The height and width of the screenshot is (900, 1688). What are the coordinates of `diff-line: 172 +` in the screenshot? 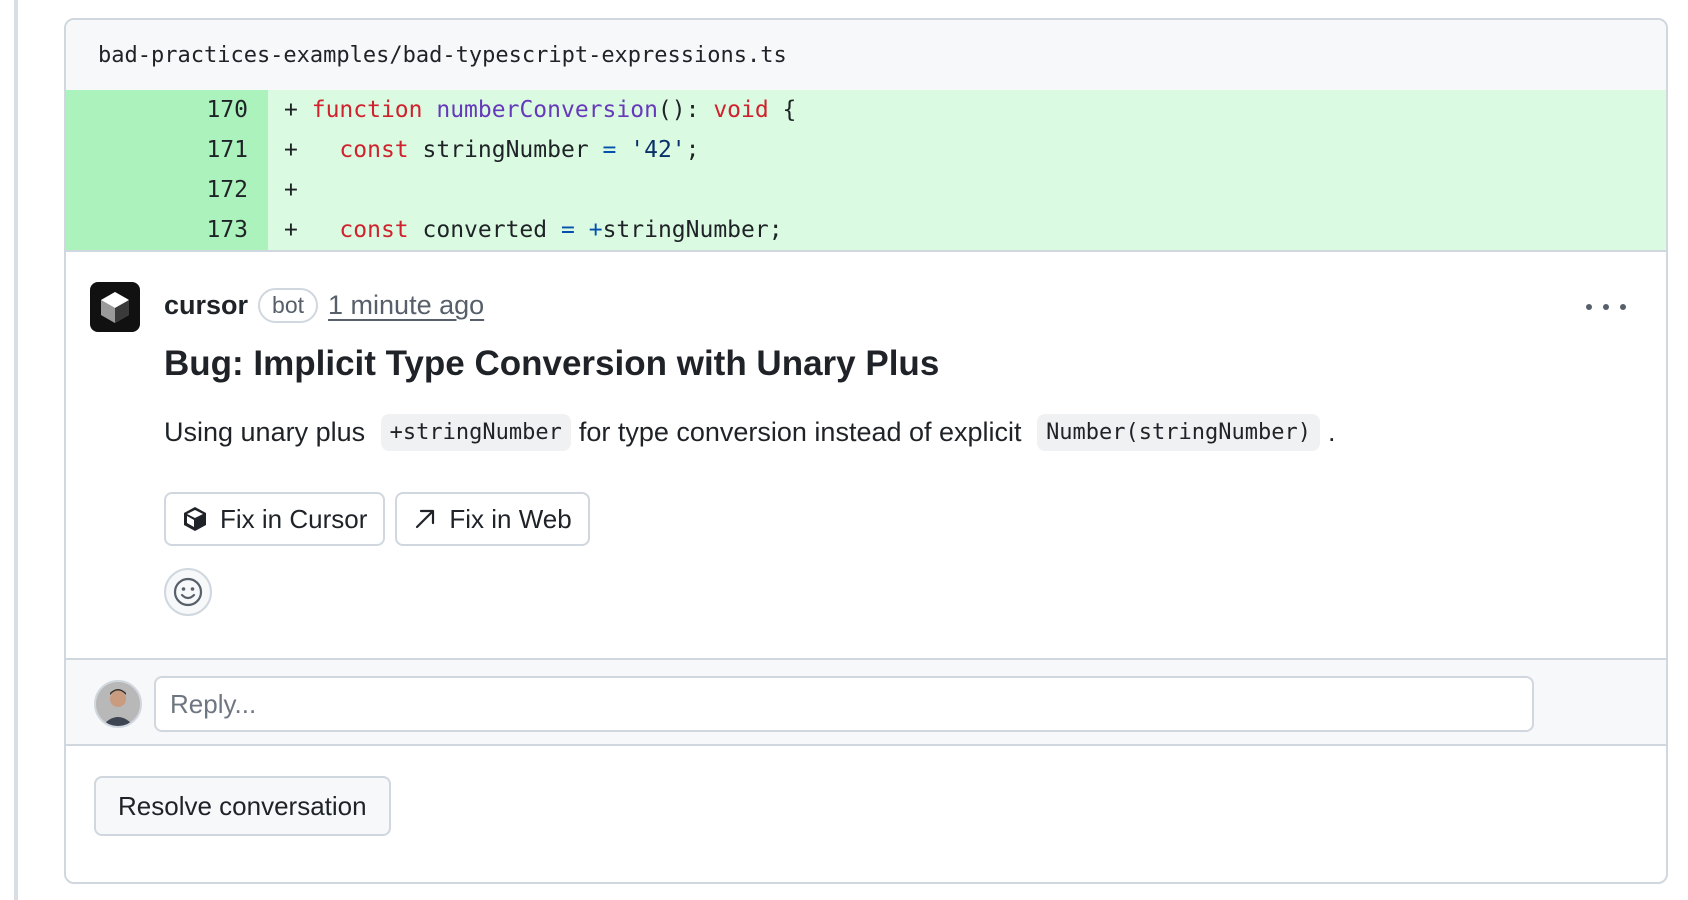 It's located at (866, 190).